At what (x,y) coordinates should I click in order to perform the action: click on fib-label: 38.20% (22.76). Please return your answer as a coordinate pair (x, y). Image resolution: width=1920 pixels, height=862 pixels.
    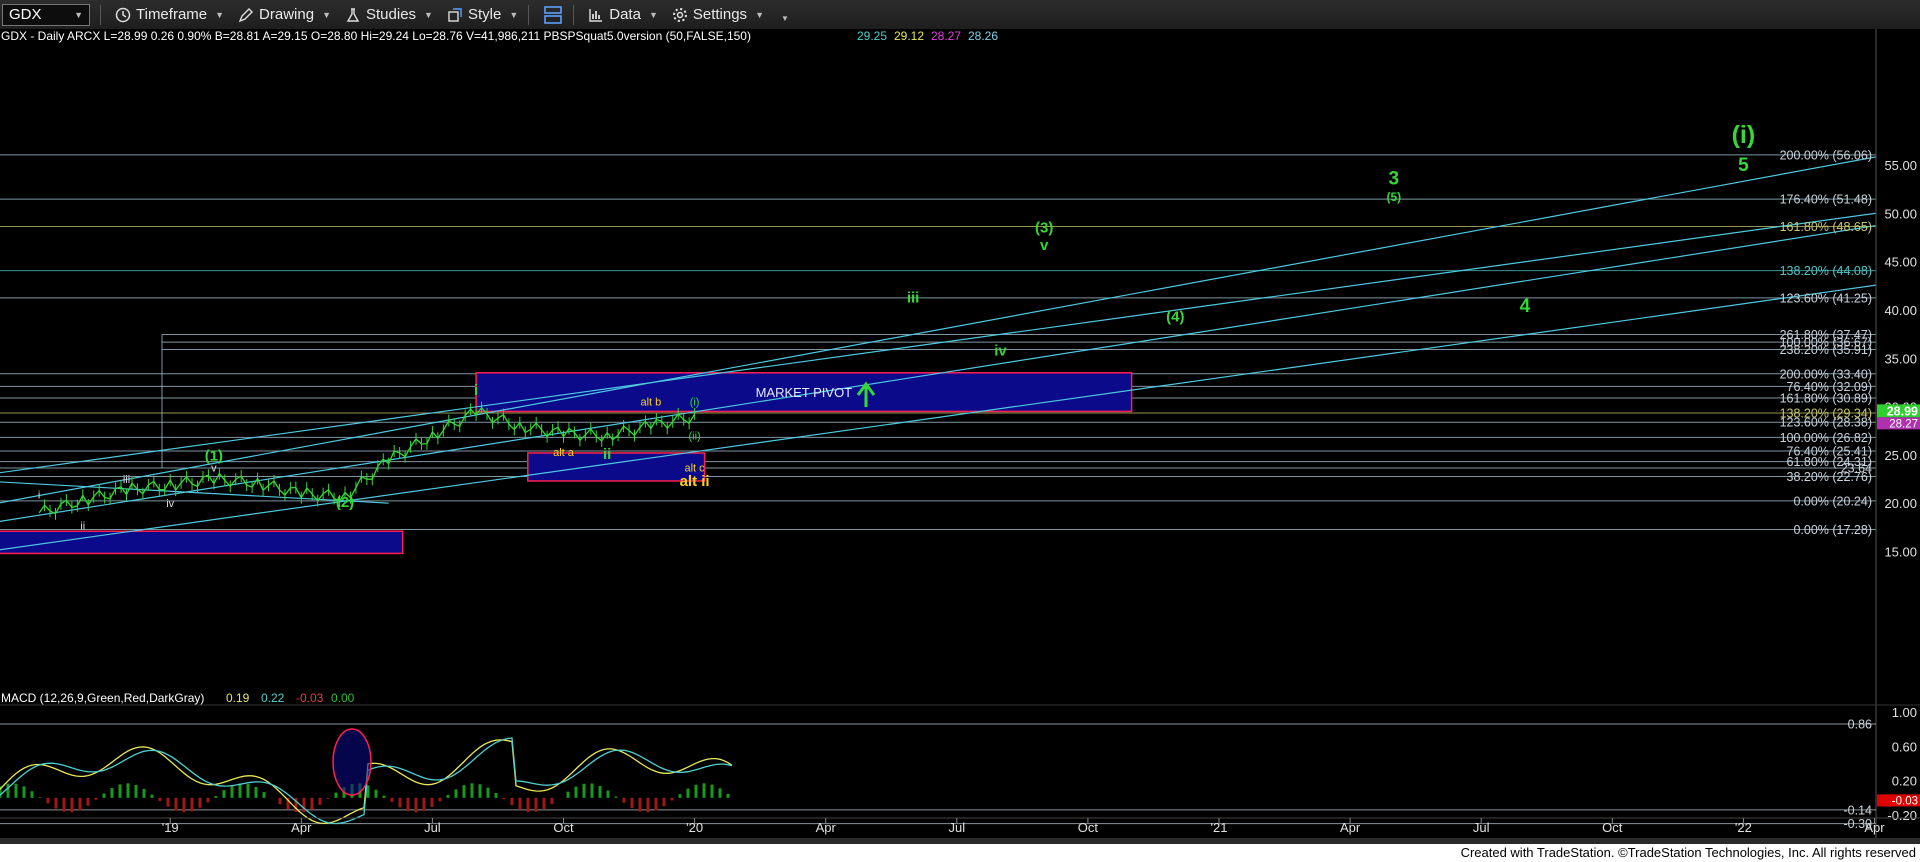
    Looking at the image, I should click on (1829, 477).